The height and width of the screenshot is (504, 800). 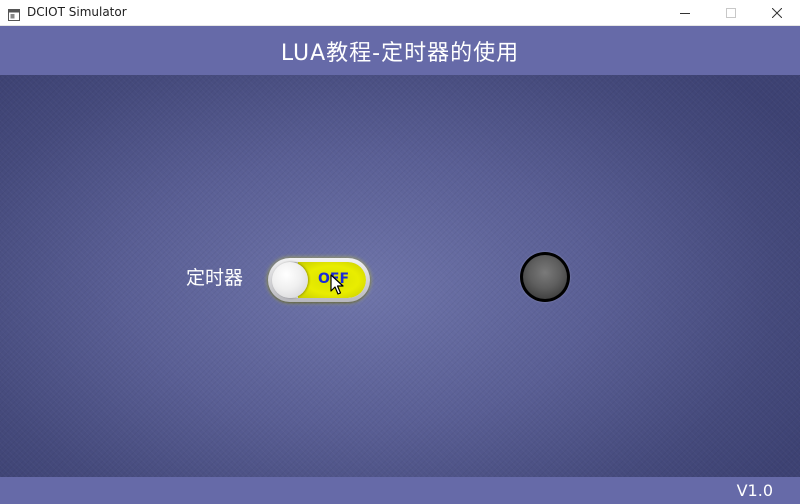 I want to click on toggle-knob, so click(x=290, y=280).